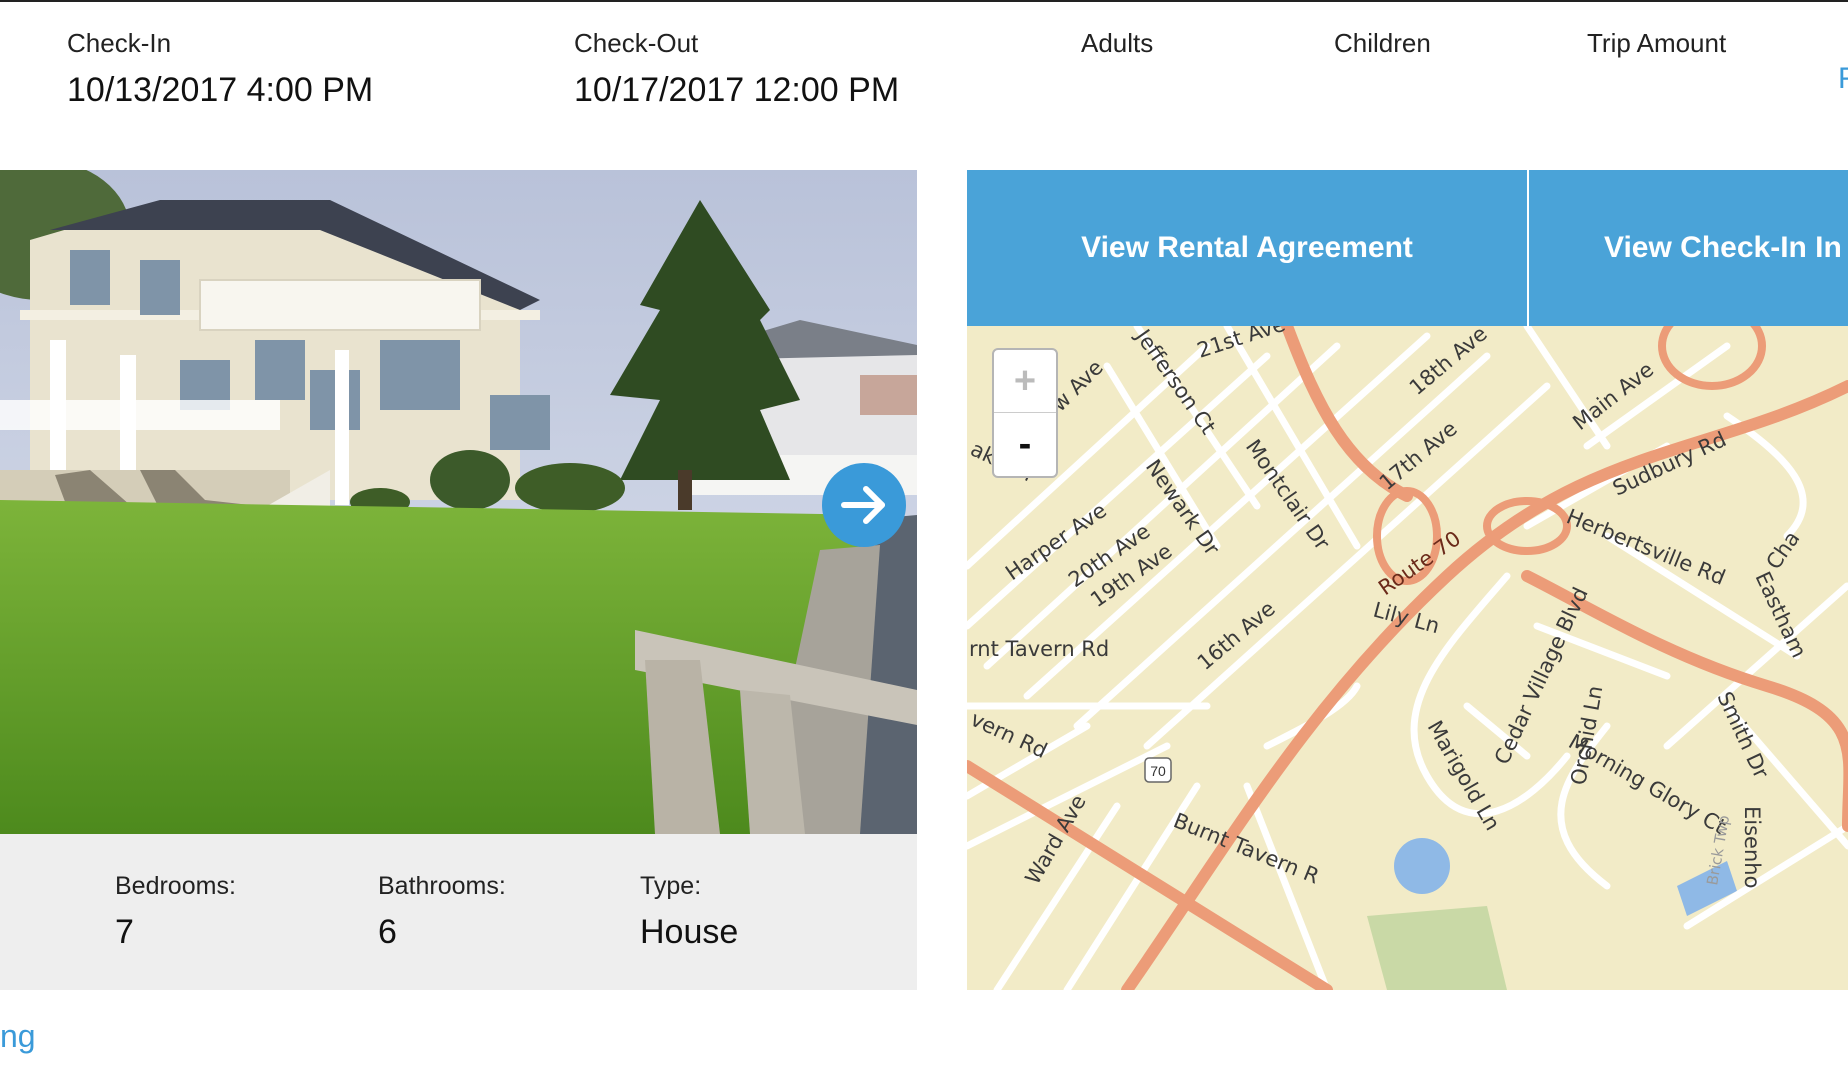  I want to click on bedrooms-detail: Bedrooms: 7, so click(175, 912).